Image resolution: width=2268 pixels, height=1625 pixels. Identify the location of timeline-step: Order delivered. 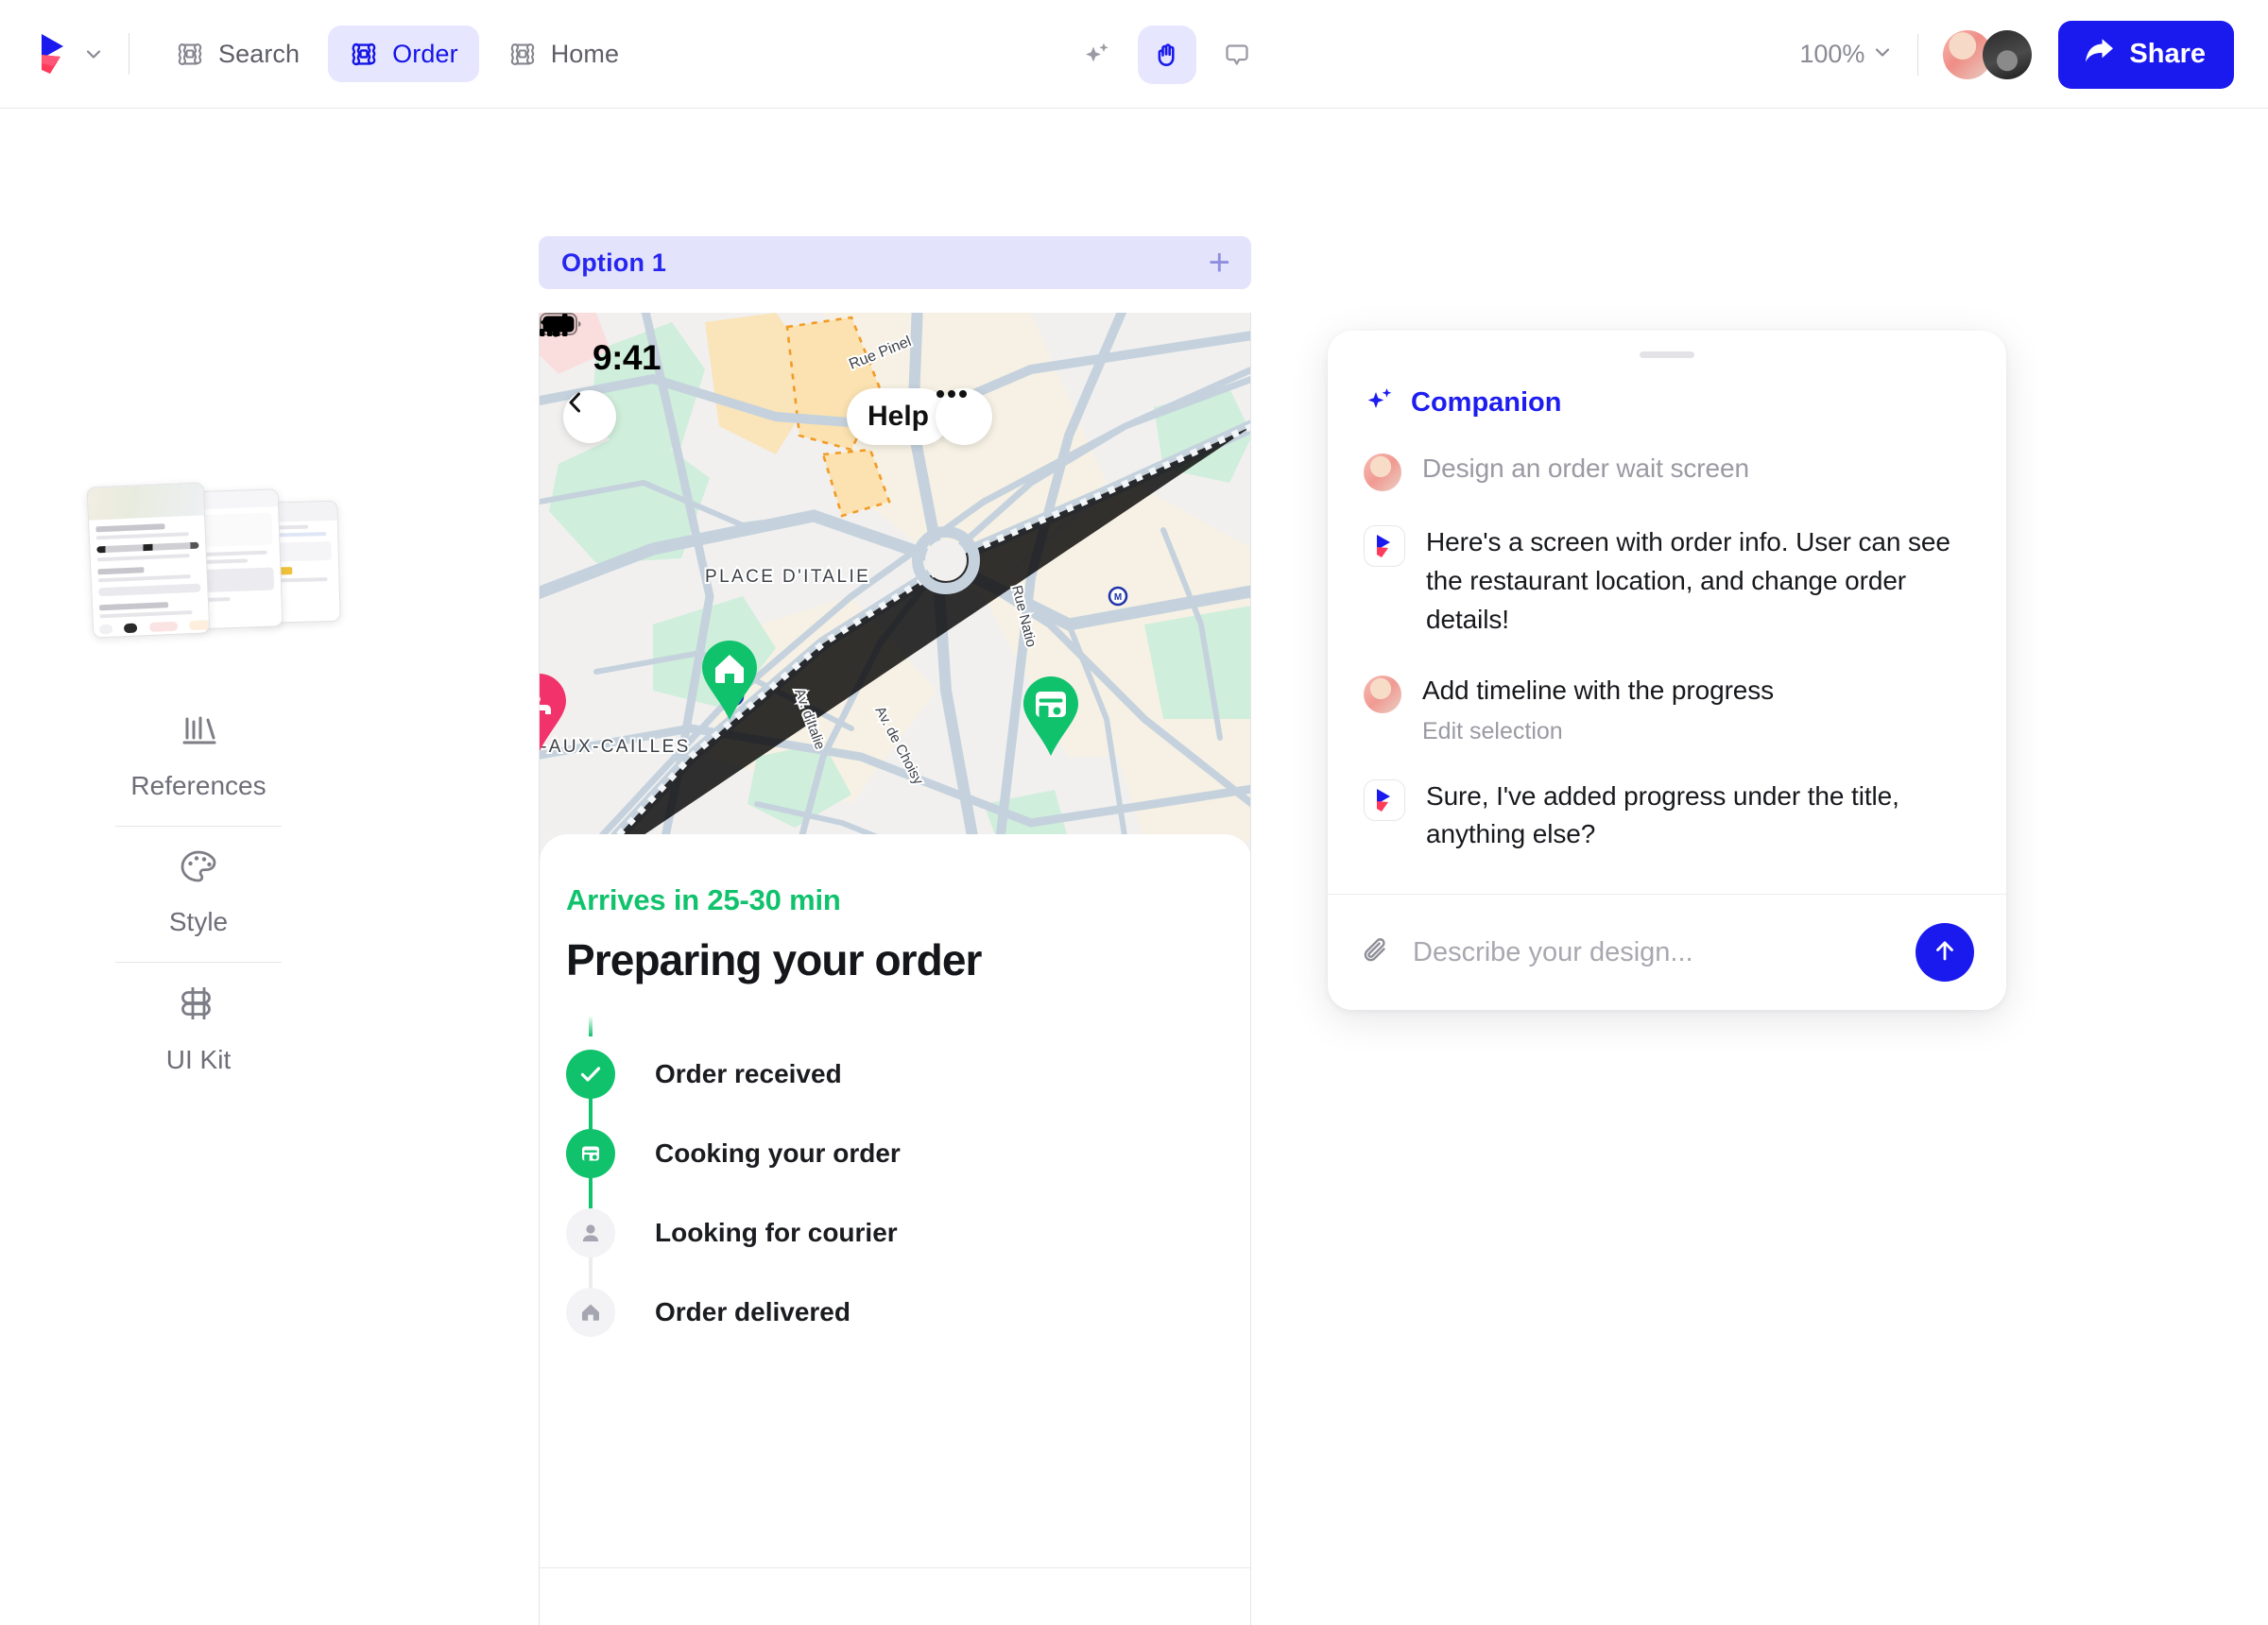
(896, 1312).